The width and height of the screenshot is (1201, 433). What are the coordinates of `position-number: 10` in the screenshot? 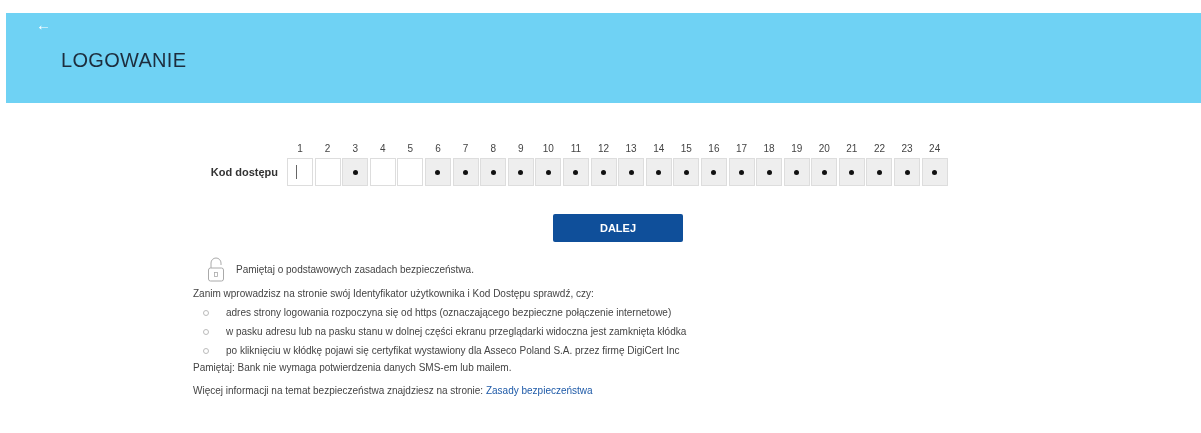 It's located at (548, 148).